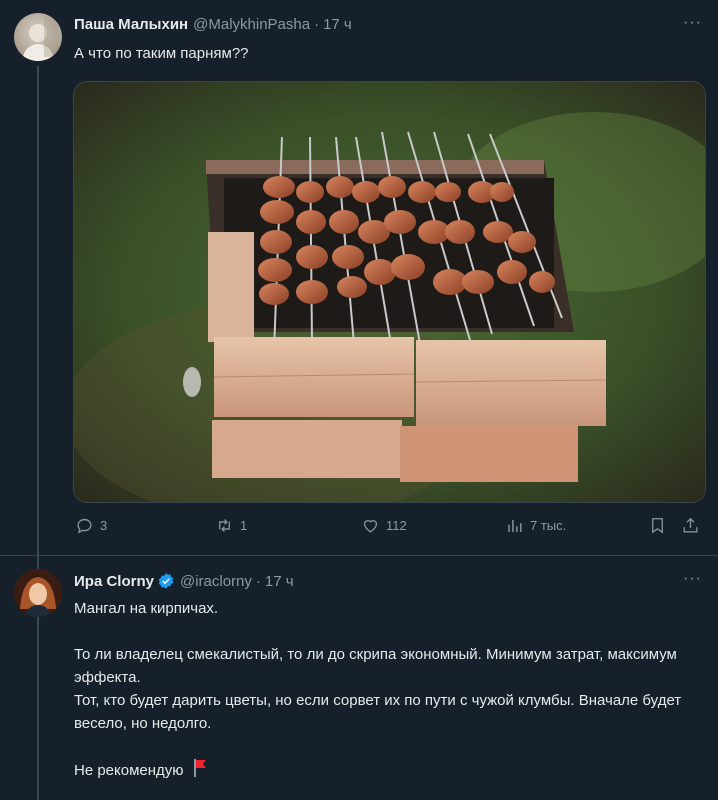 Image resolution: width=718 pixels, height=800 pixels. What do you see at coordinates (231, 525) in the screenshot?
I see `repost-button: 1` at bounding box center [231, 525].